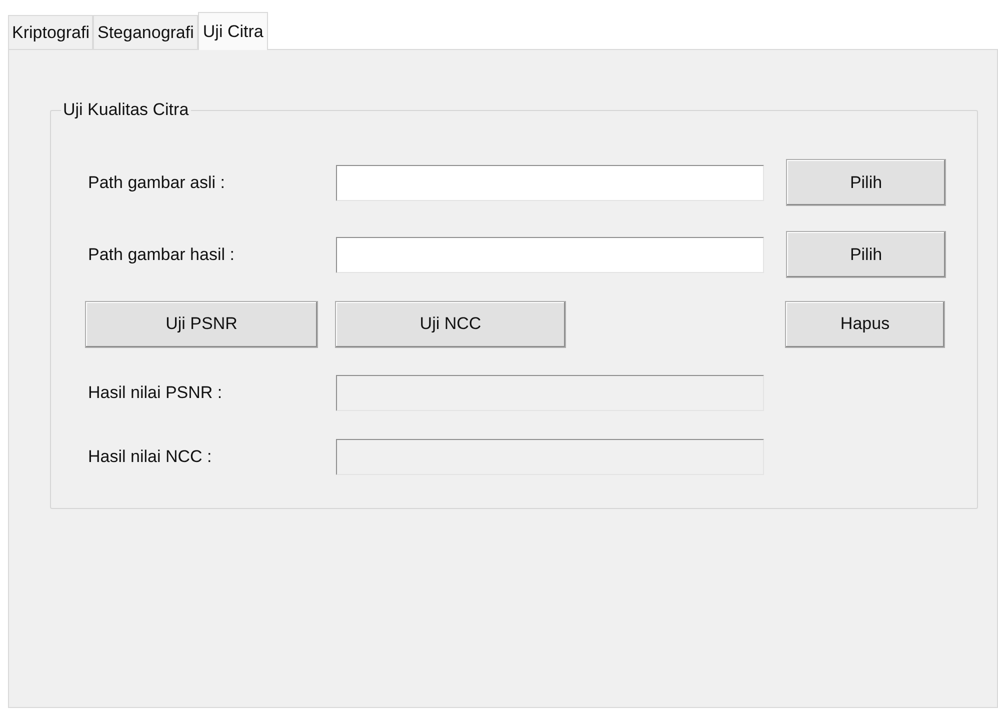 Image resolution: width=998 pixels, height=711 pixels. What do you see at coordinates (865, 324) in the screenshot?
I see `clear-button: Hapus` at bounding box center [865, 324].